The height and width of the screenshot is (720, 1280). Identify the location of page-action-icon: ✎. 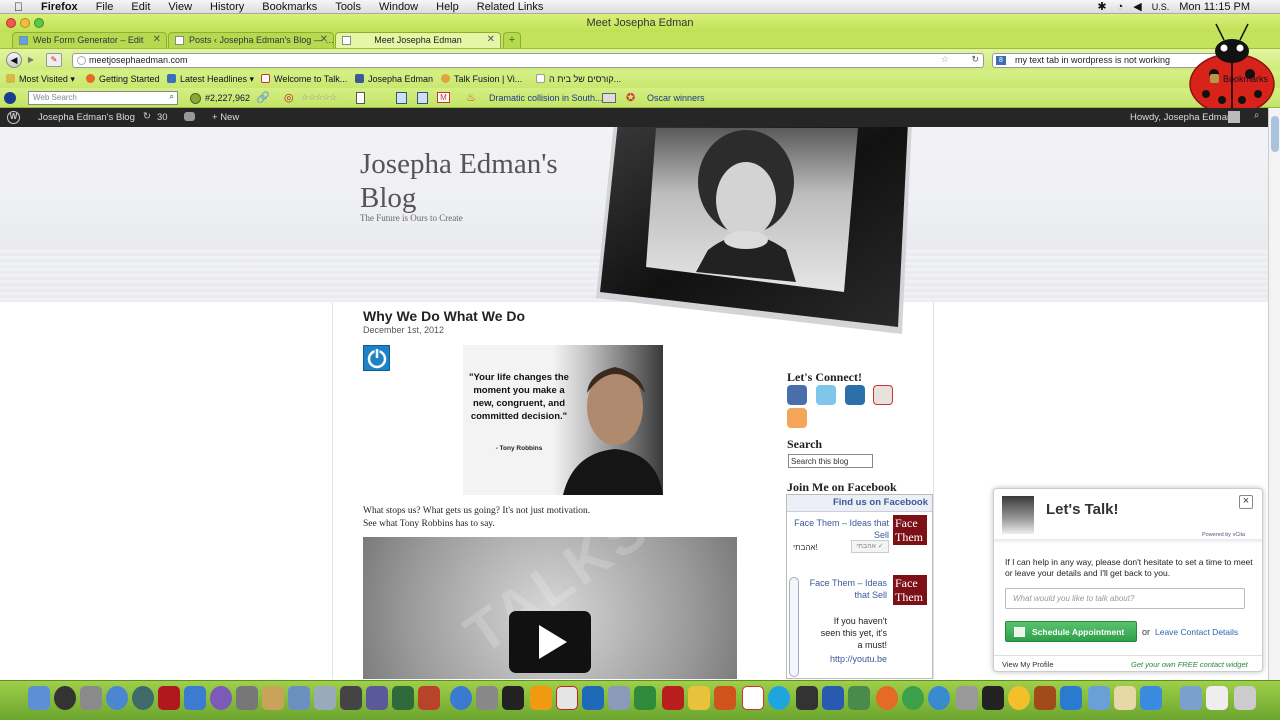
(54, 60).